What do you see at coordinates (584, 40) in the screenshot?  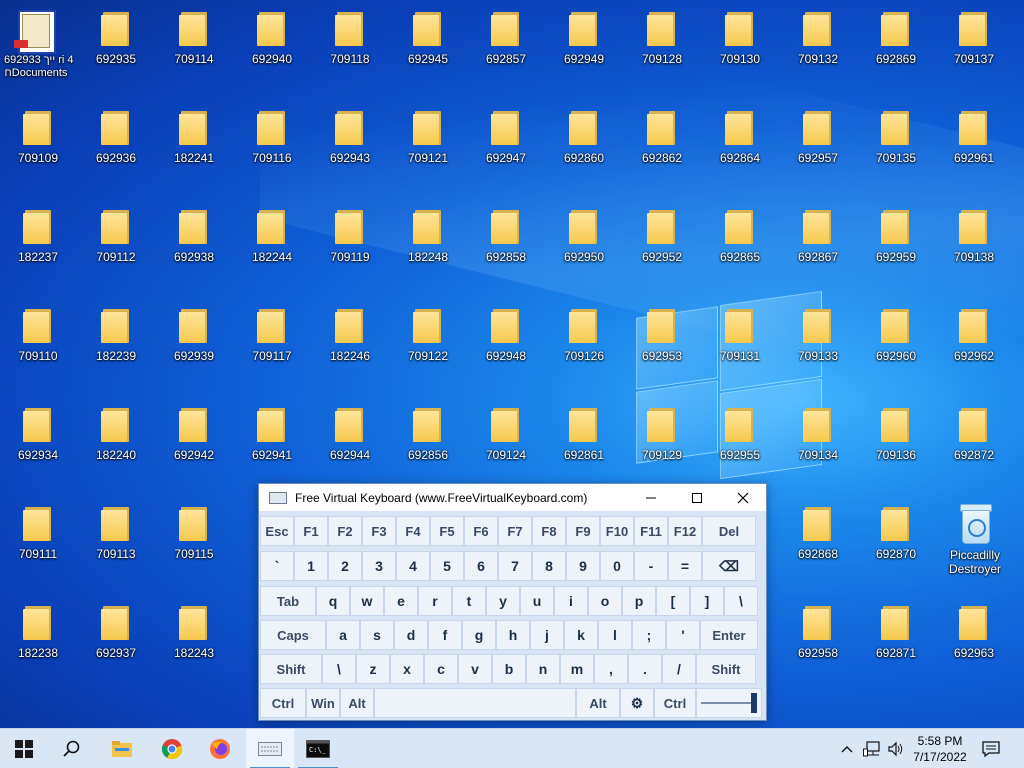 I see `desktop-folder: 692949` at bounding box center [584, 40].